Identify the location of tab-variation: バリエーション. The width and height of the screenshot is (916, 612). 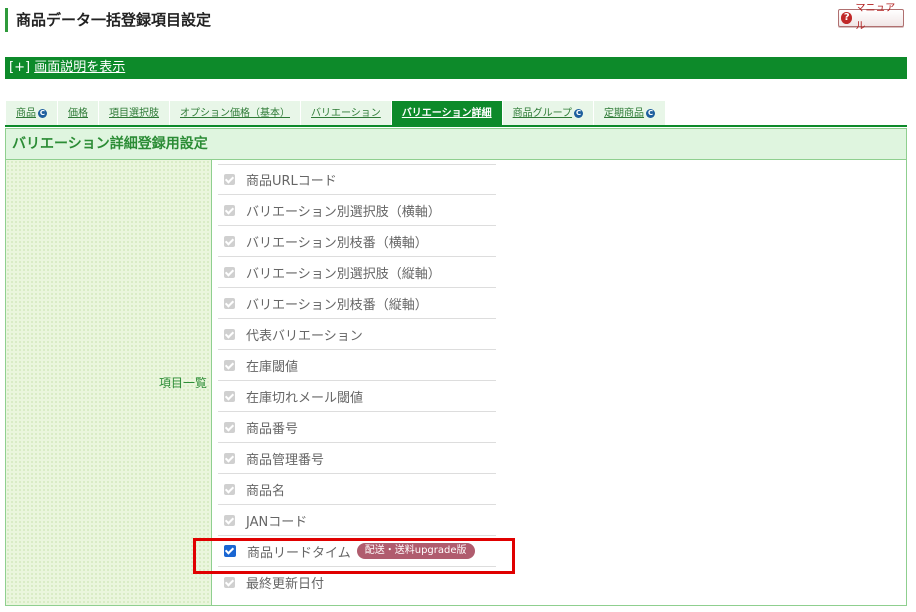
(346, 113).